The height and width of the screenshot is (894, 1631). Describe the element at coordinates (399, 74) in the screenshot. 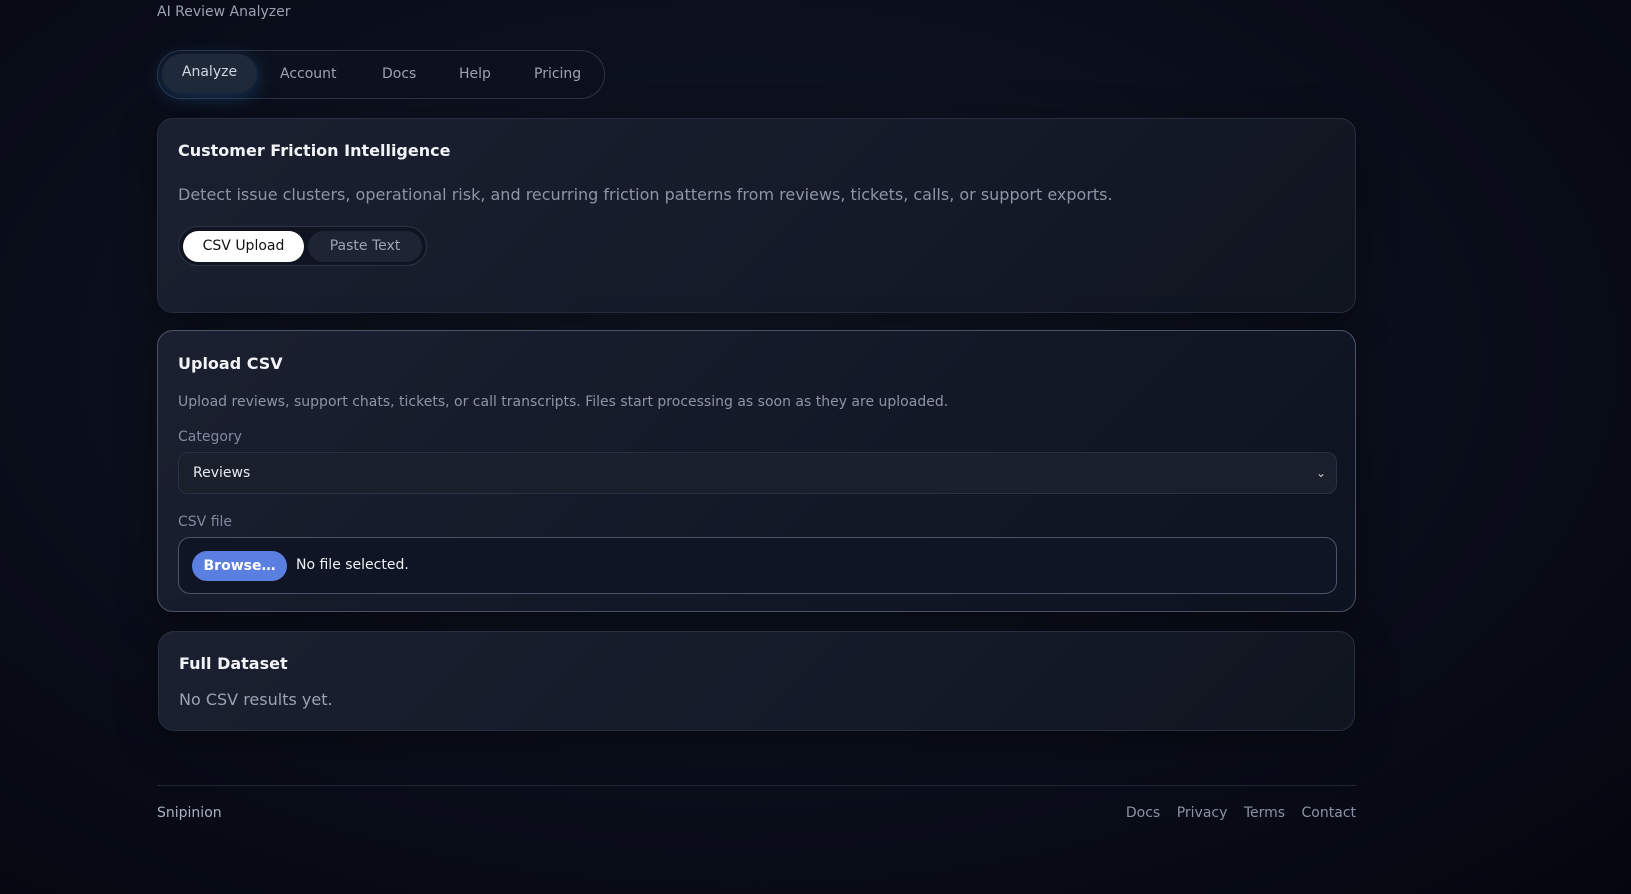

I see `tab-docs: Docs` at that location.